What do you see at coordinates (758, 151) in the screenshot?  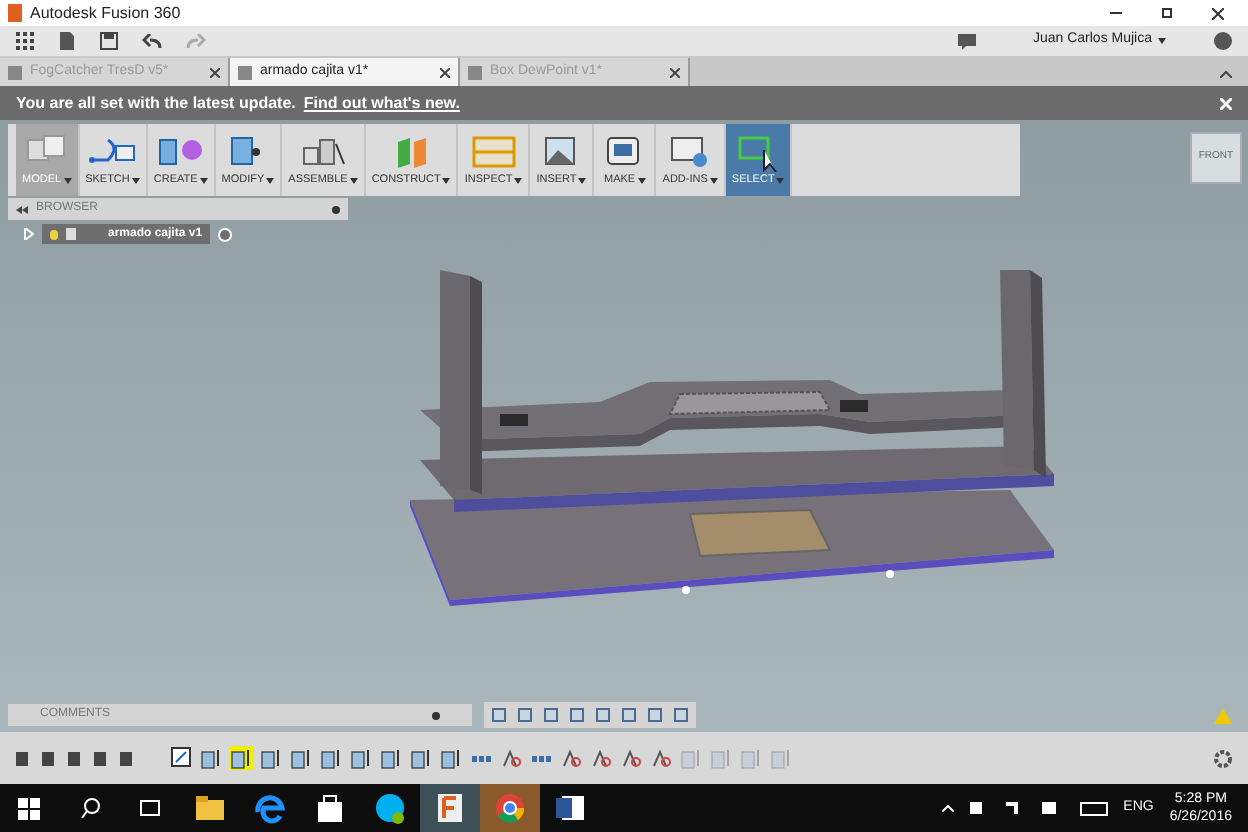 I see `select-icon` at bounding box center [758, 151].